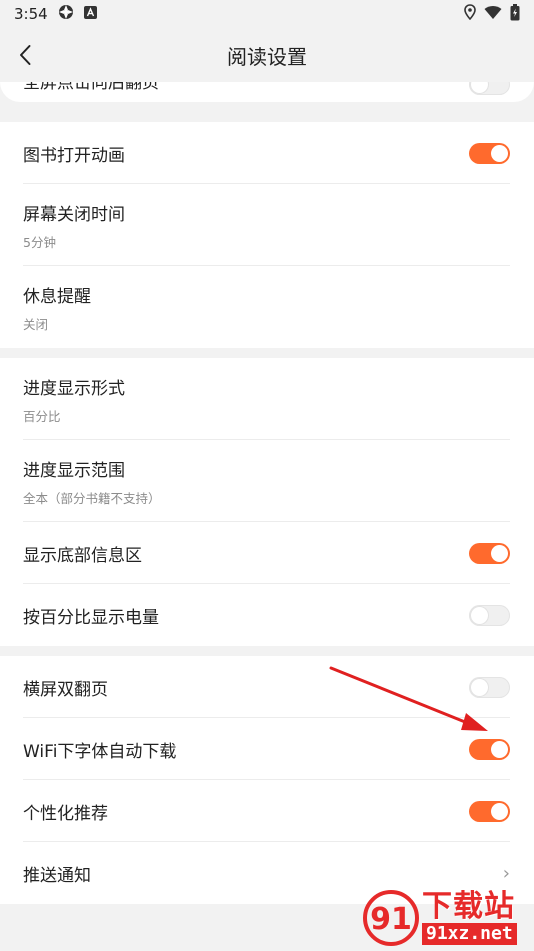 The height and width of the screenshot is (951, 534). I want to click on settings-row-label: 进度显示形式, so click(74, 388).